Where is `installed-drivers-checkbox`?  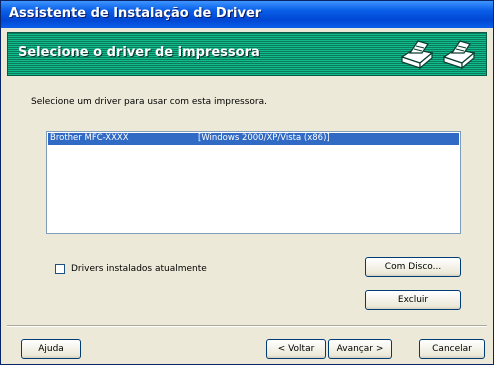
installed-drivers-checkbox is located at coordinates (60, 269).